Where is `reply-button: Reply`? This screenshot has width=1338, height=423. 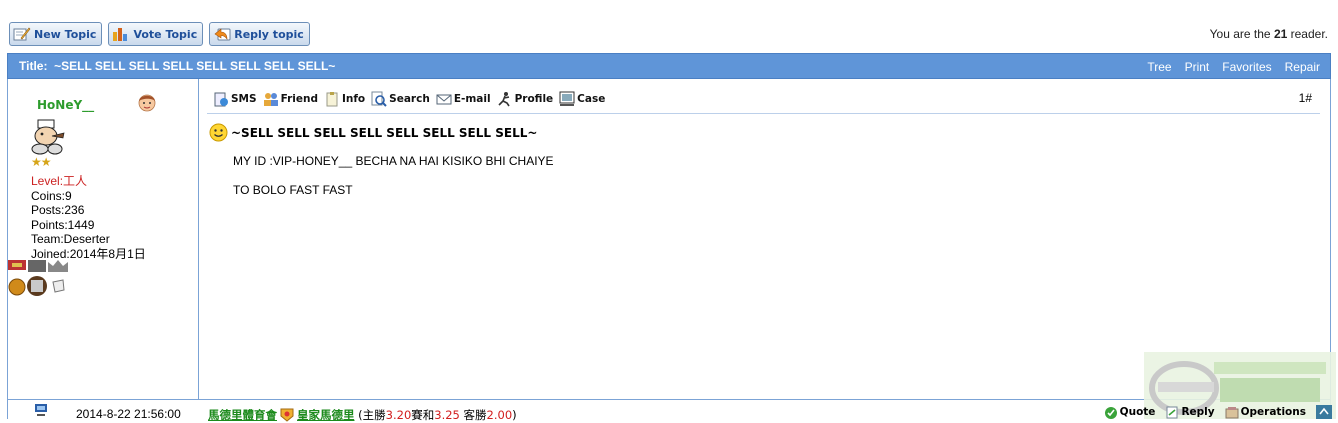
reply-button: Reply is located at coordinates (1190, 412).